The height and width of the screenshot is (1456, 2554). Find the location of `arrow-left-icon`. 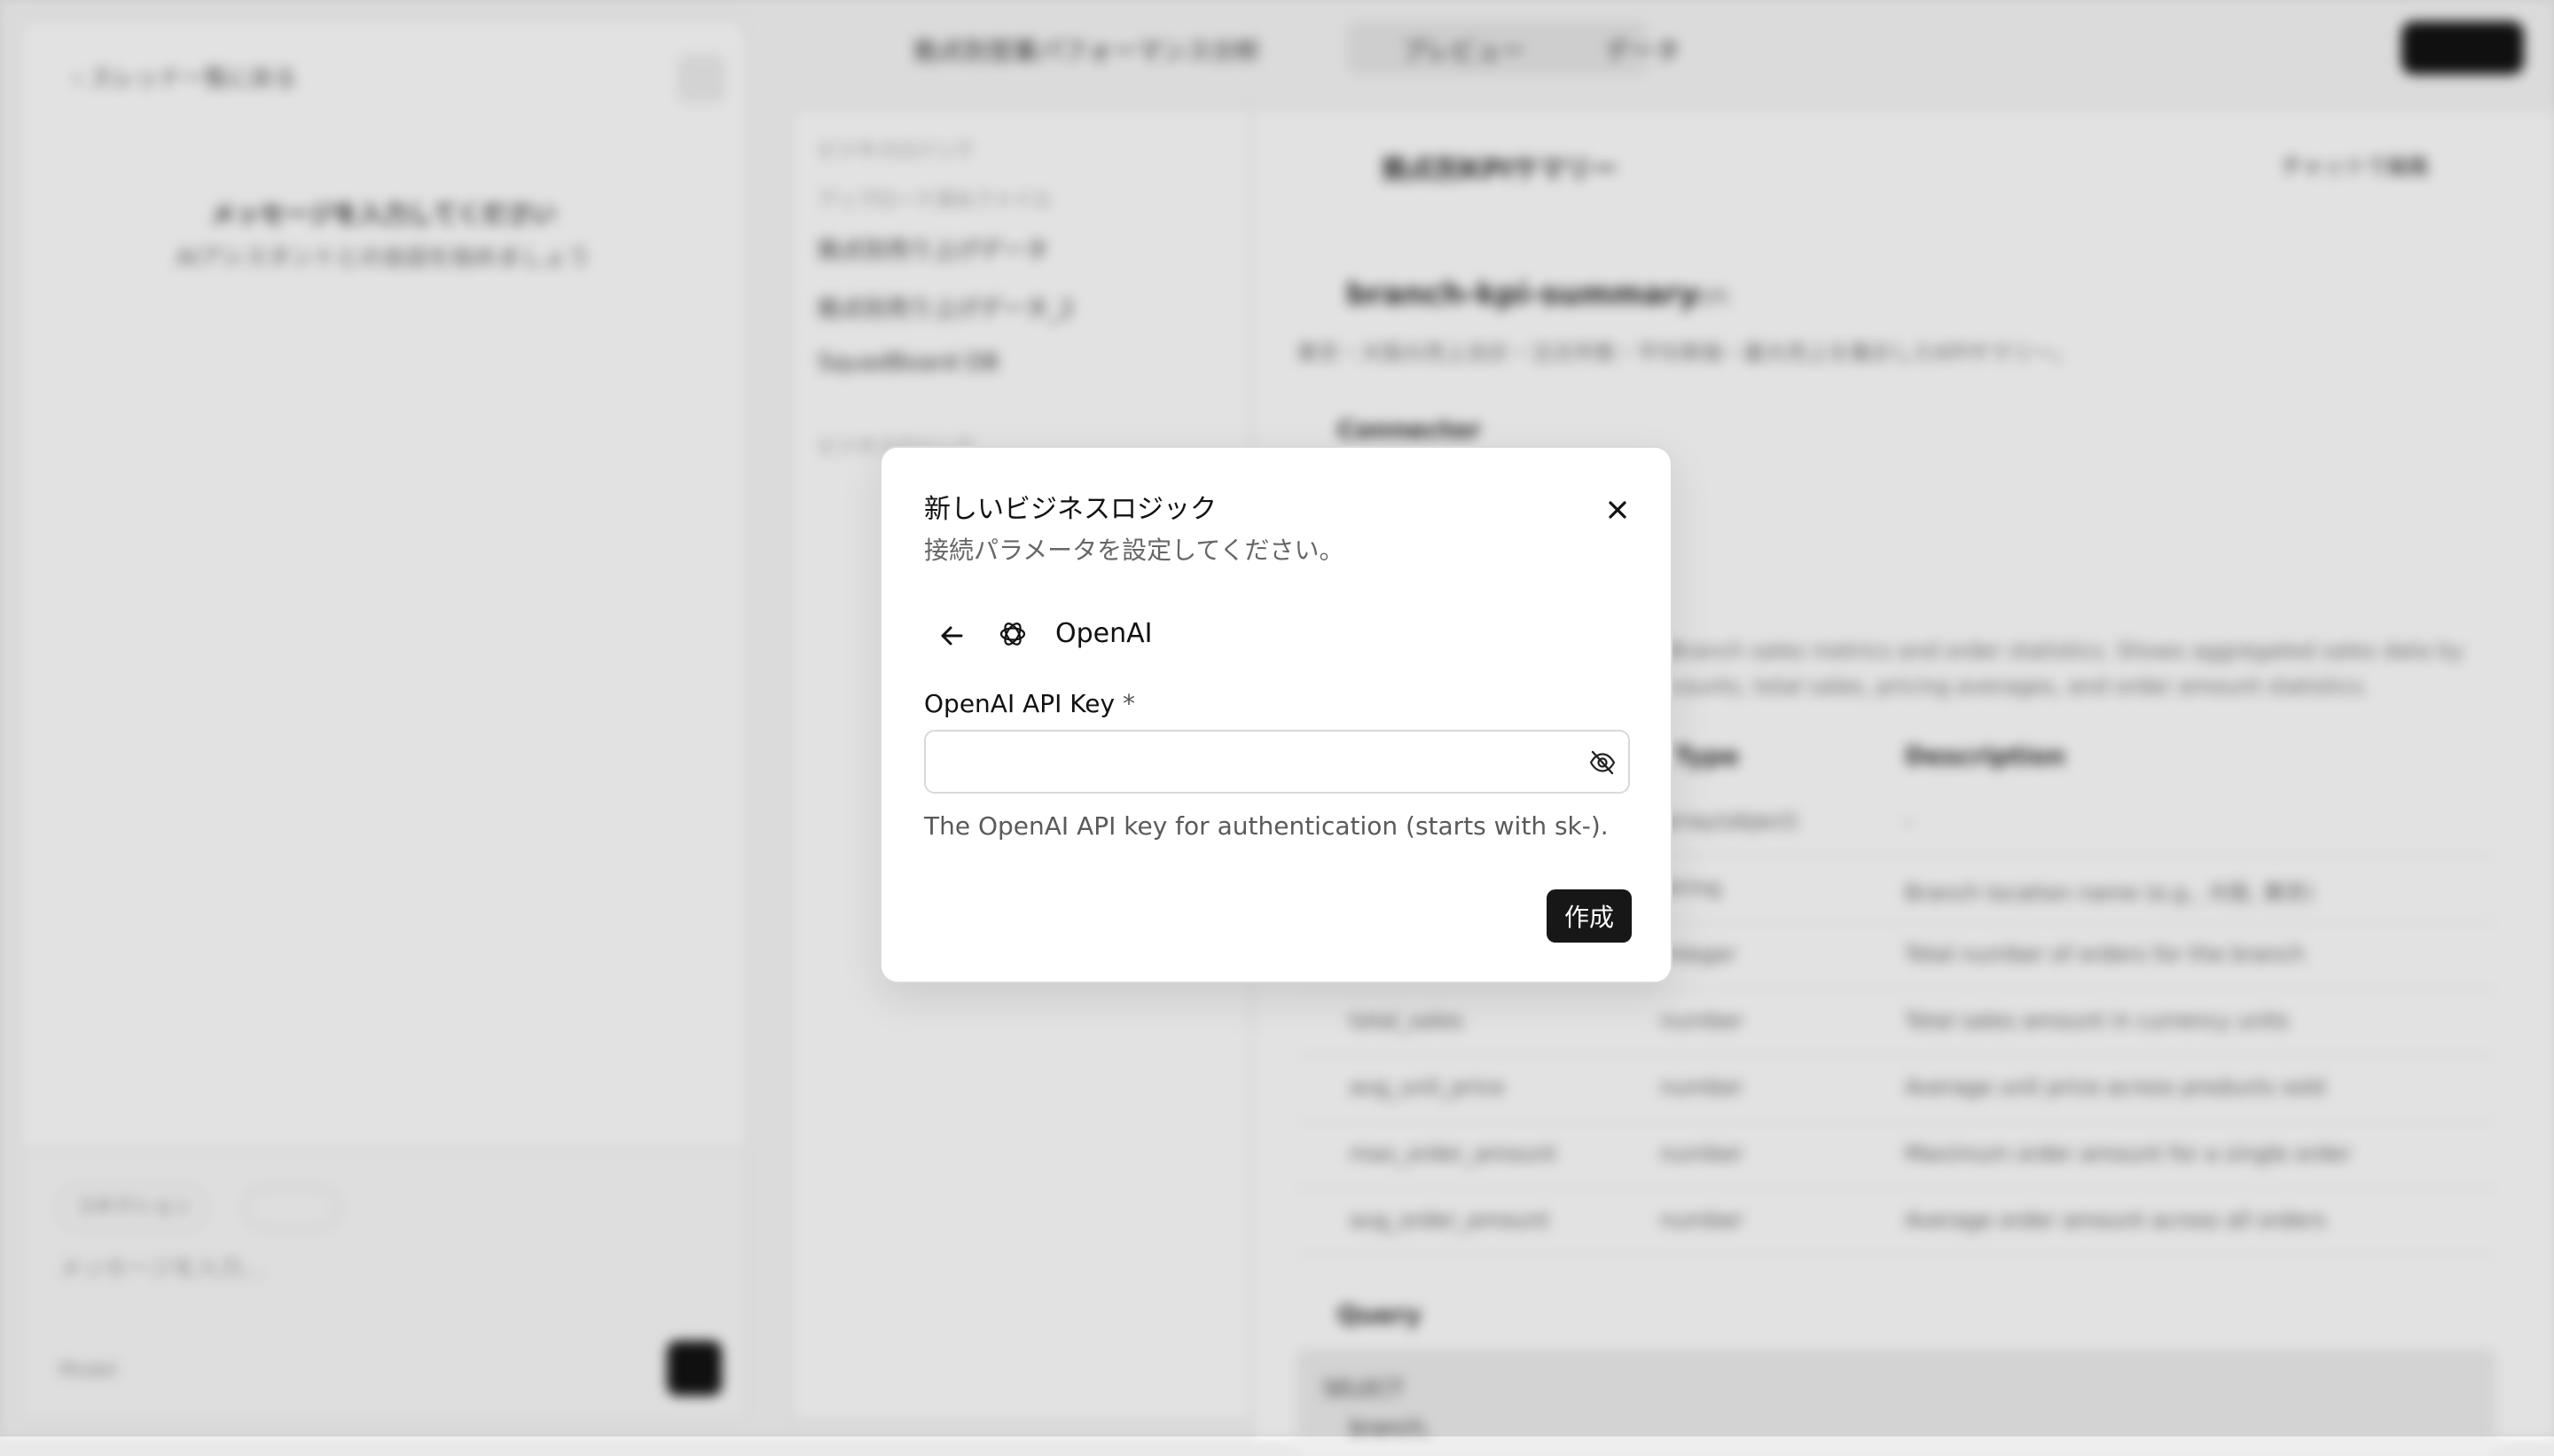

arrow-left-icon is located at coordinates (952, 636).